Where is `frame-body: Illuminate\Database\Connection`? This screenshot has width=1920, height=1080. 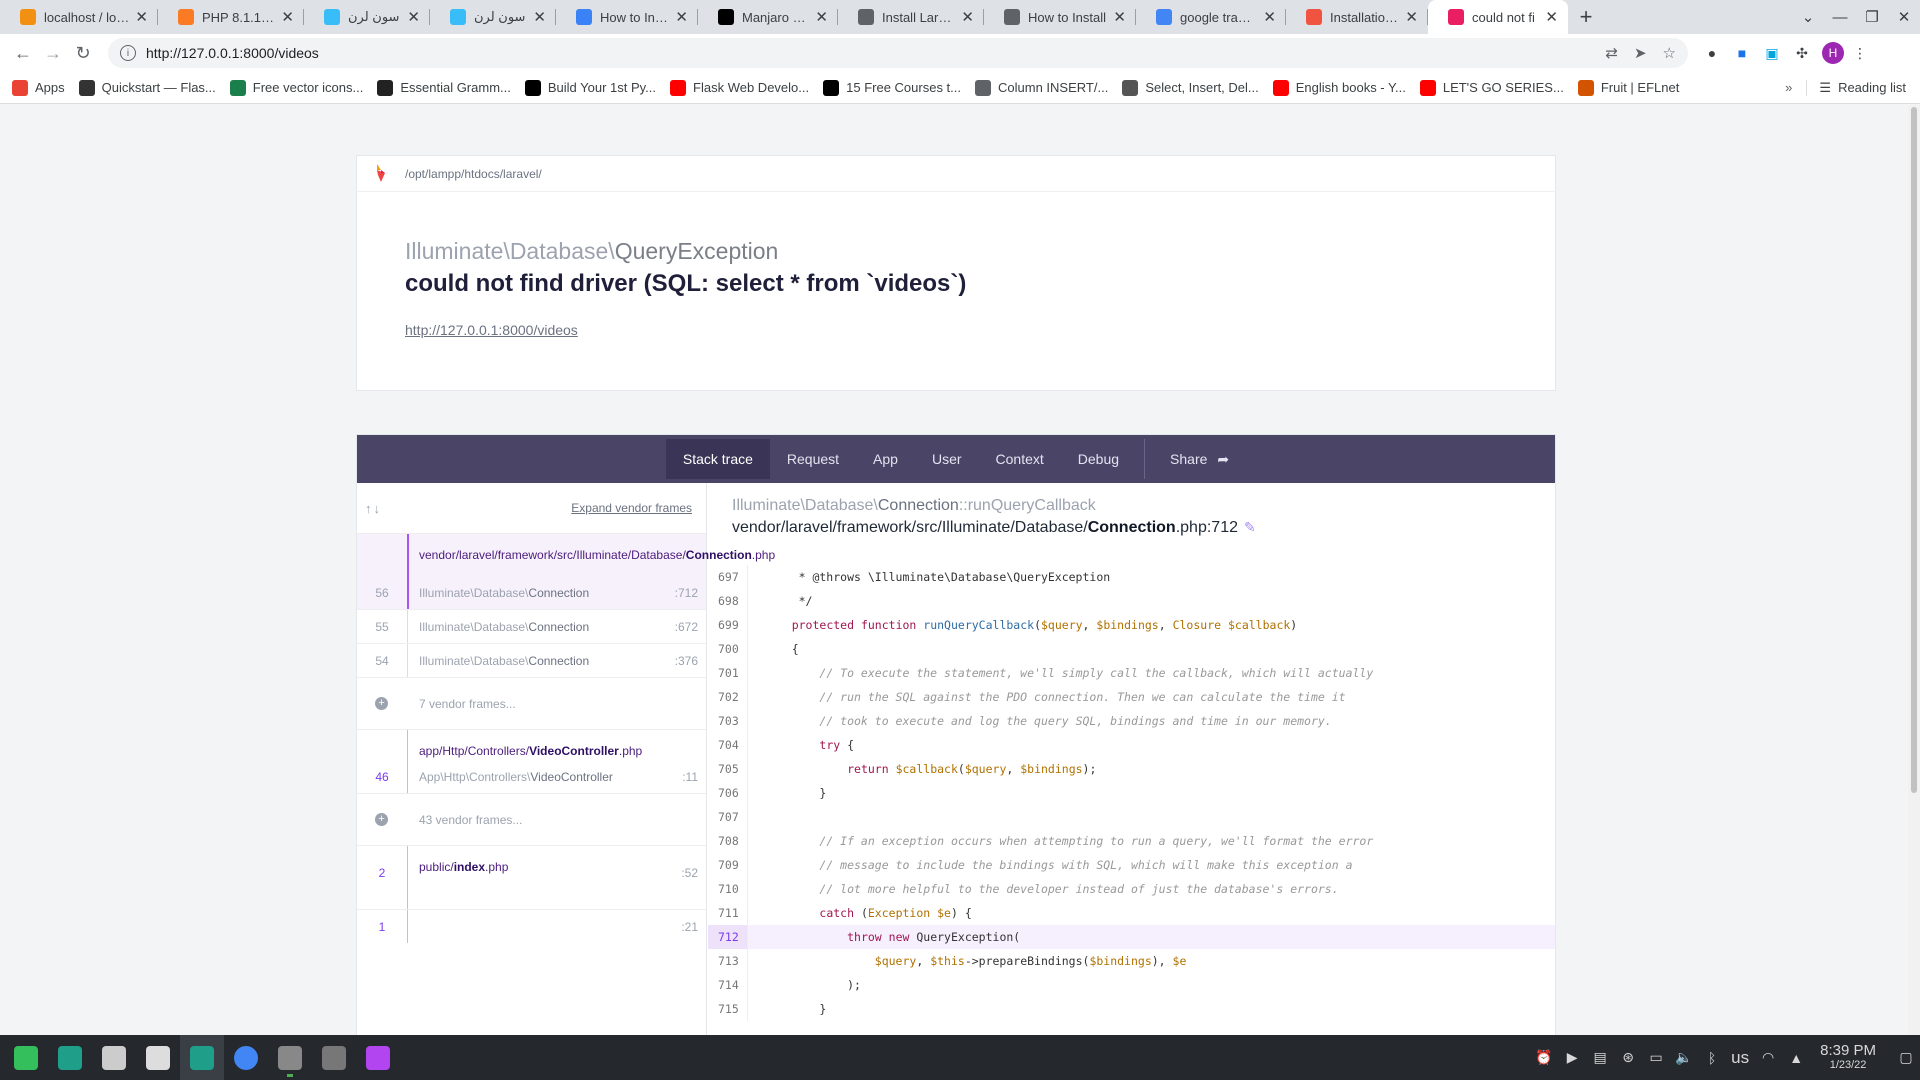 frame-body: Illuminate\Database\Connection is located at coordinates (562, 622).